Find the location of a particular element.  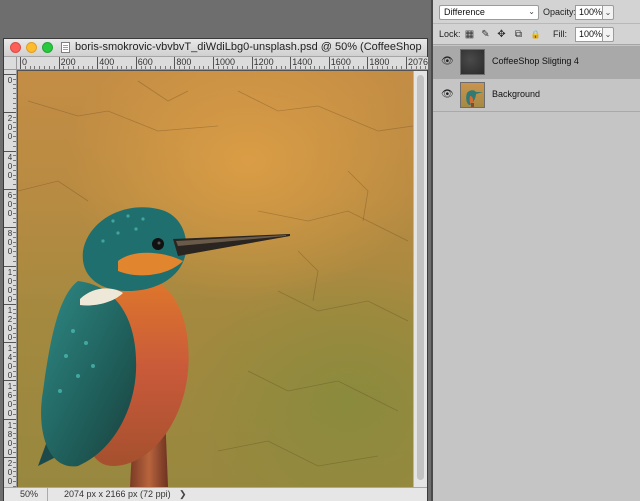

chevron-down-icon: ⌄ is located at coordinates (531, 11).